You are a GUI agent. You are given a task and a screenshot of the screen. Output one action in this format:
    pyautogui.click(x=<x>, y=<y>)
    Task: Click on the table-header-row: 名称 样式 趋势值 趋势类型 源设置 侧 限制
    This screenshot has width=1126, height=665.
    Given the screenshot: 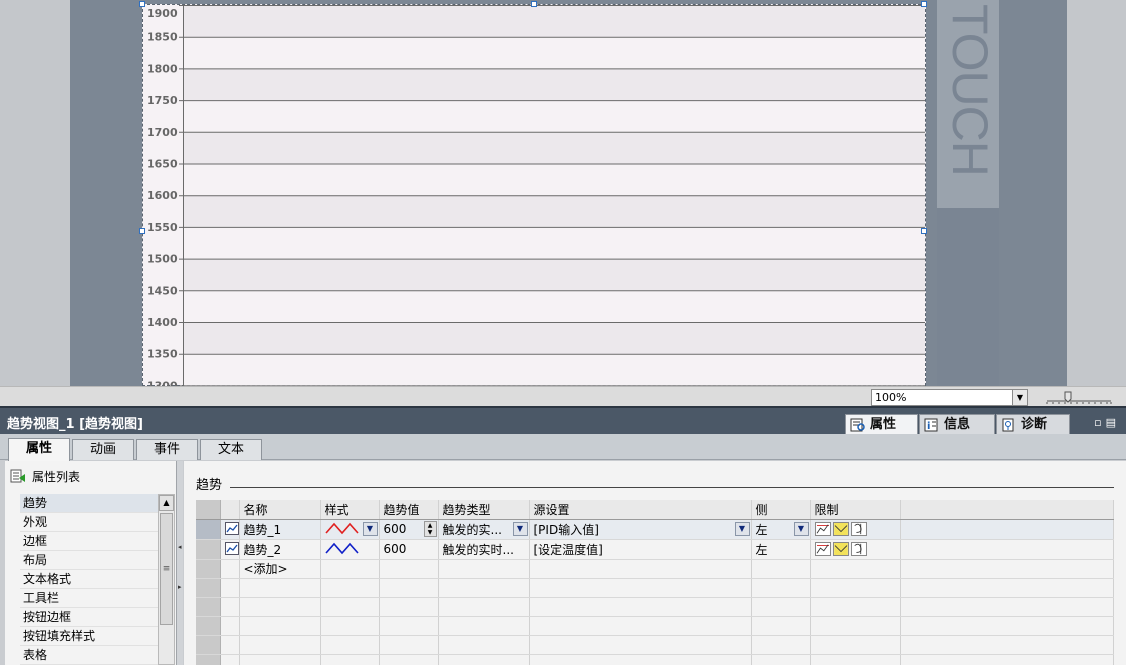 What is the action you would take?
    pyautogui.click(x=655, y=510)
    